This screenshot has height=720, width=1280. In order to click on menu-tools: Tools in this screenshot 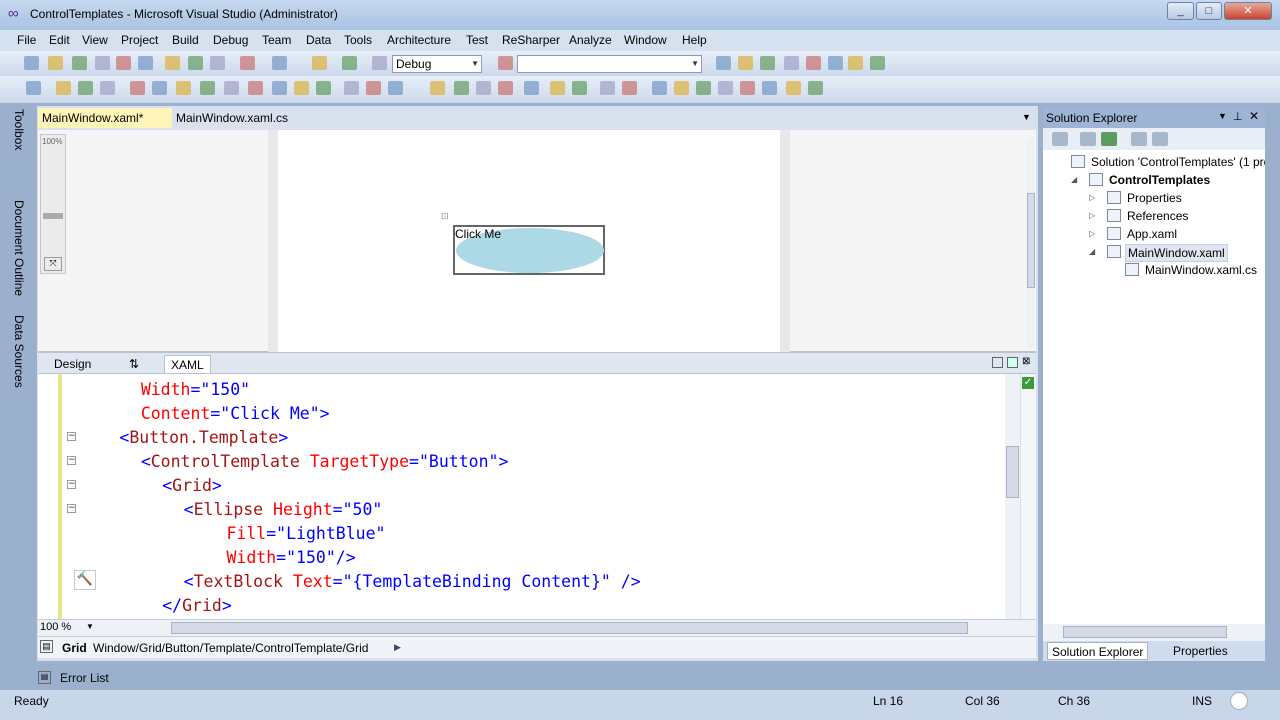, I will do `click(358, 40)`.